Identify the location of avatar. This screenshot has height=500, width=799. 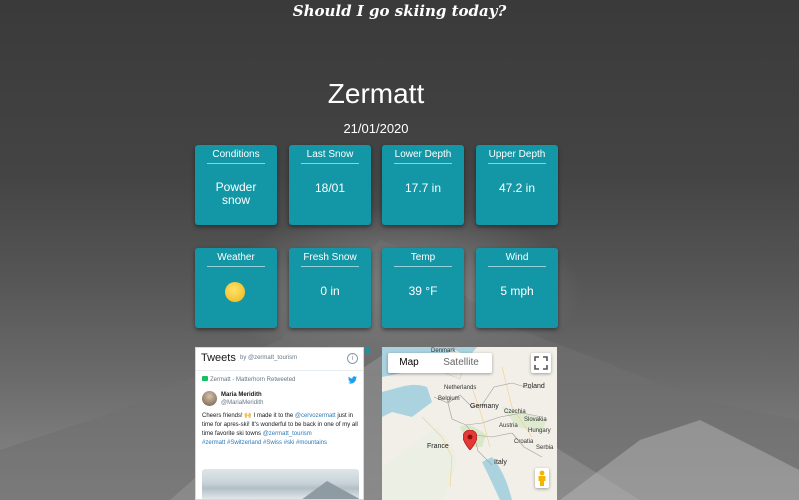
(209, 398).